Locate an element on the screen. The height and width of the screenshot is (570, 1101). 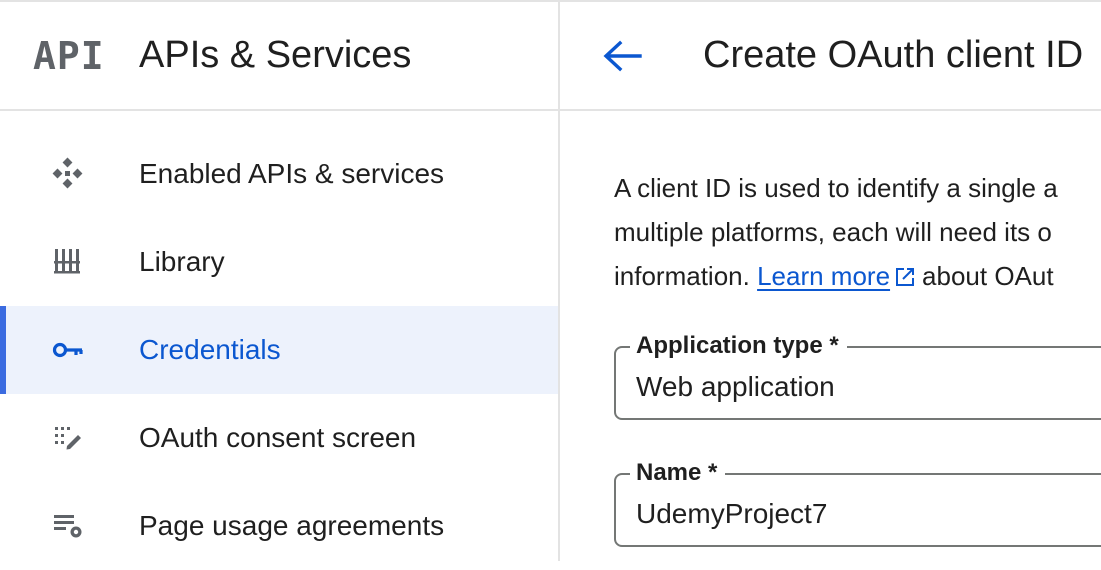
description-line-3: information. Learn more about OAut is located at coordinates (857, 277).